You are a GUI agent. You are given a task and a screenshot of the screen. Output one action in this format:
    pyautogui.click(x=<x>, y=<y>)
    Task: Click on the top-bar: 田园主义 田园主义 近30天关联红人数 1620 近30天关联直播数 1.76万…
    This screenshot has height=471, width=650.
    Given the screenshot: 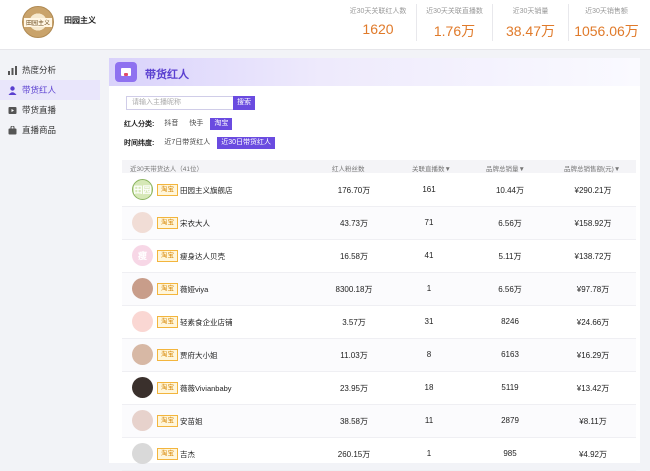 What is the action you would take?
    pyautogui.click(x=325, y=25)
    